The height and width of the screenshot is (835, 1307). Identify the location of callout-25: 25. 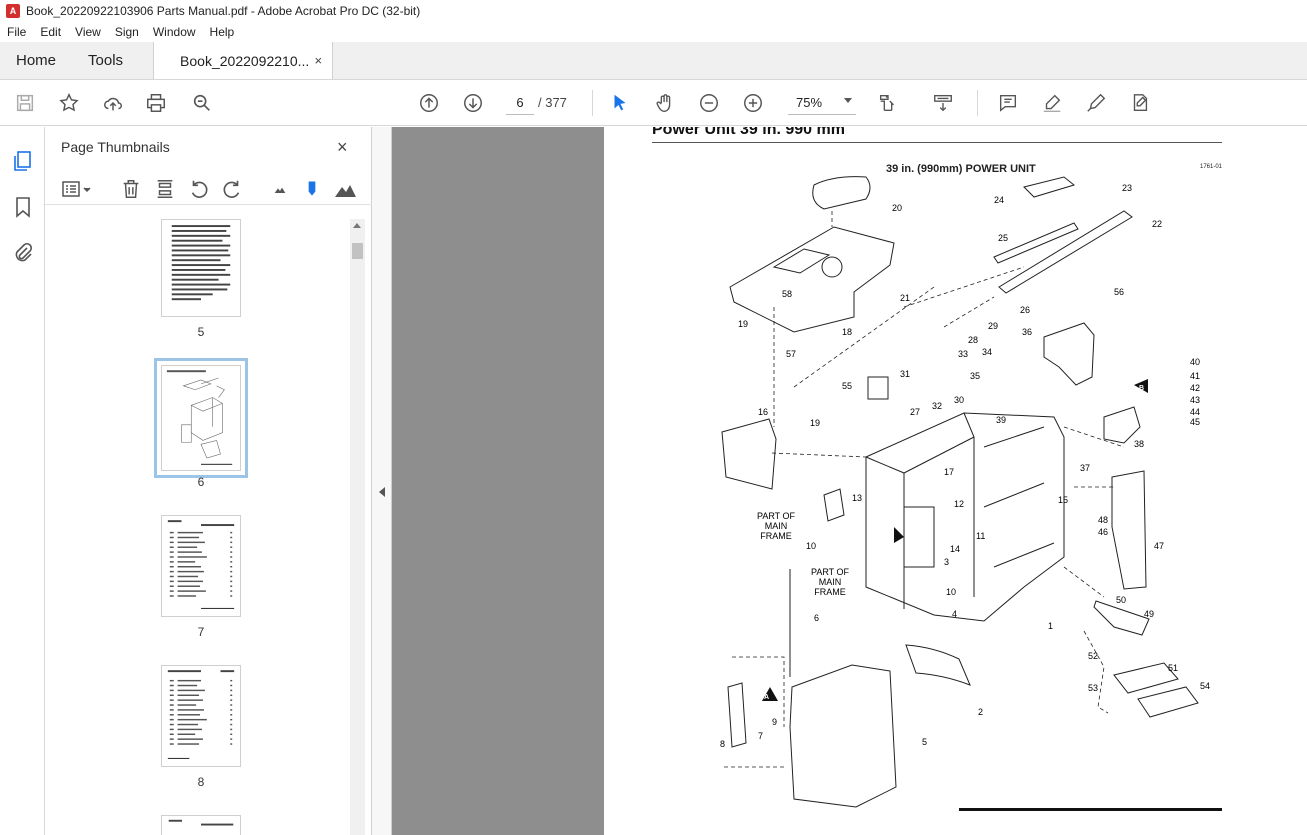
(1003, 238).